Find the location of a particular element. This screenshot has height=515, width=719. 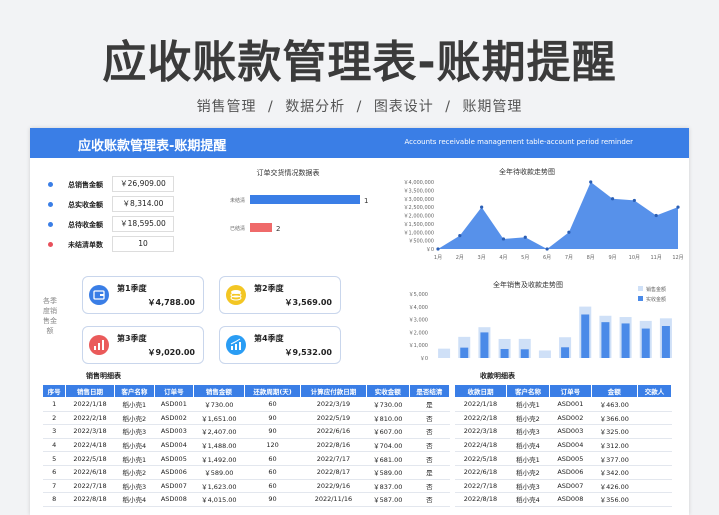

table-cell: 稻小壳4 is located at coordinates (134, 499).